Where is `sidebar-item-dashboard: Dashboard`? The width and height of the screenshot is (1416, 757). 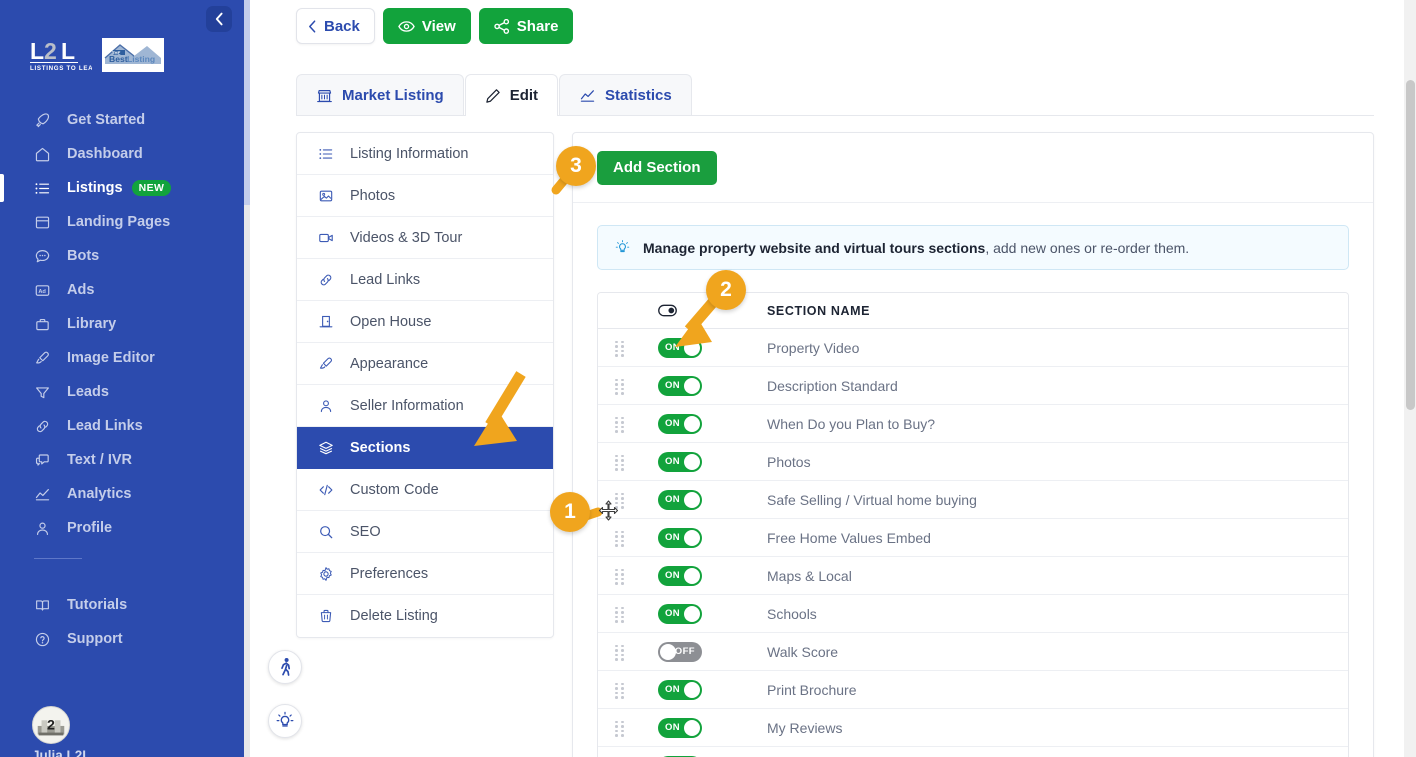
sidebar-item-dashboard: Dashboard is located at coordinates (122, 154).